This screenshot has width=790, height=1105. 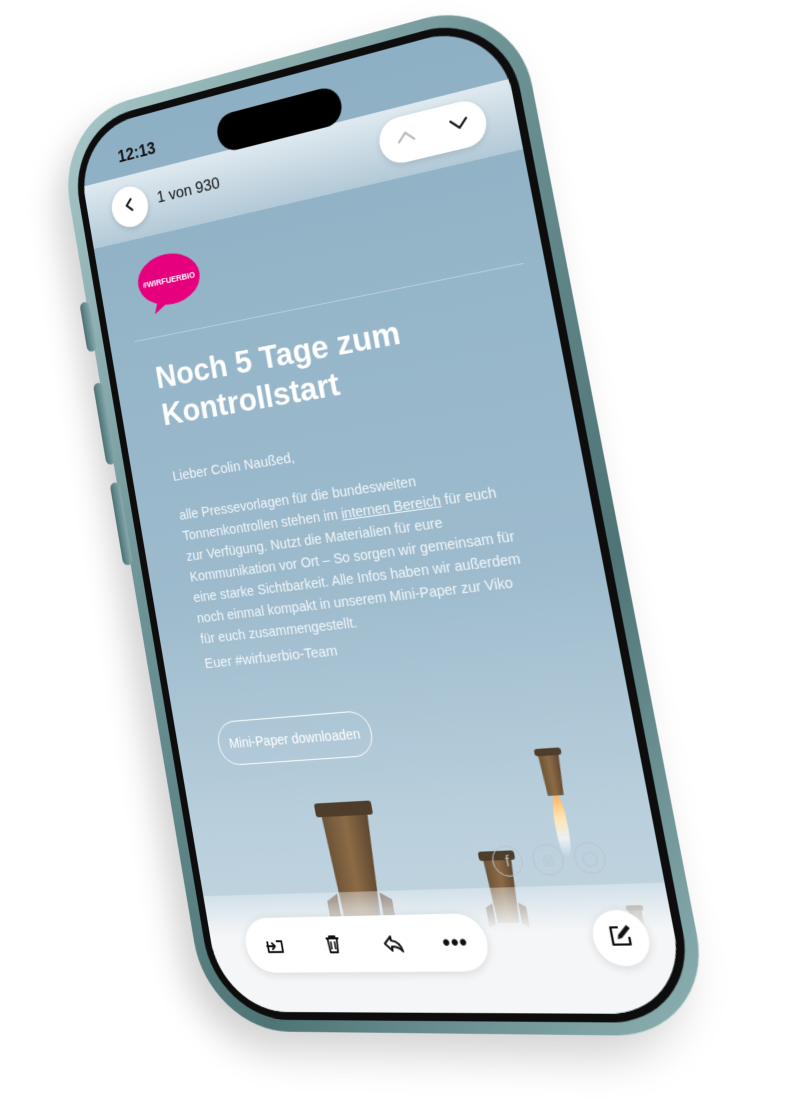 What do you see at coordinates (130, 207) in the screenshot?
I see `chevron-left-icon` at bounding box center [130, 207].